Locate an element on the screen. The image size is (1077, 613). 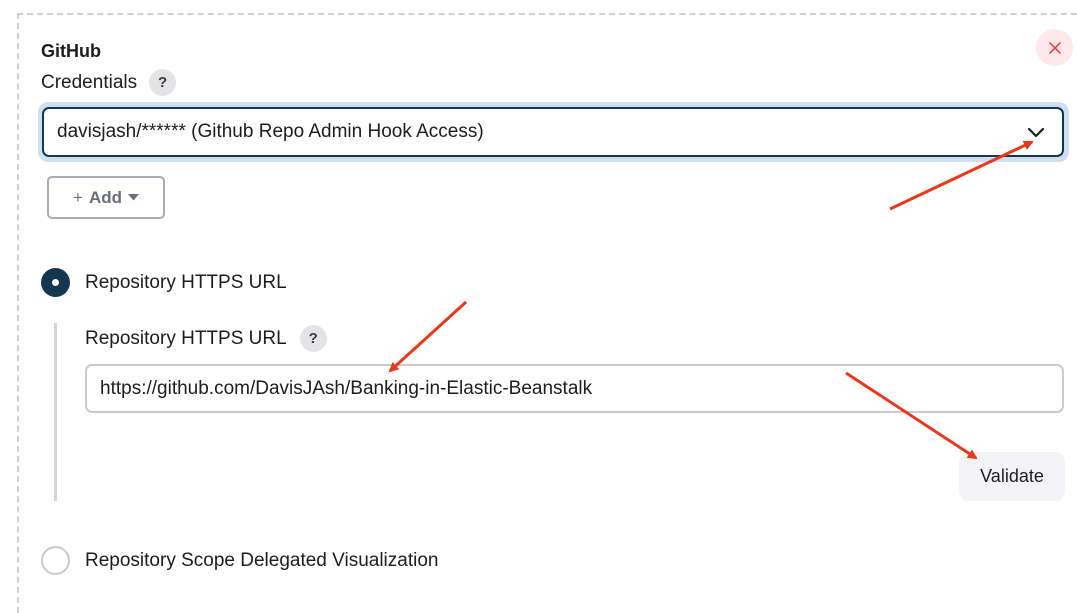
chevron-down-icon is located at coordinates (1036, 132).